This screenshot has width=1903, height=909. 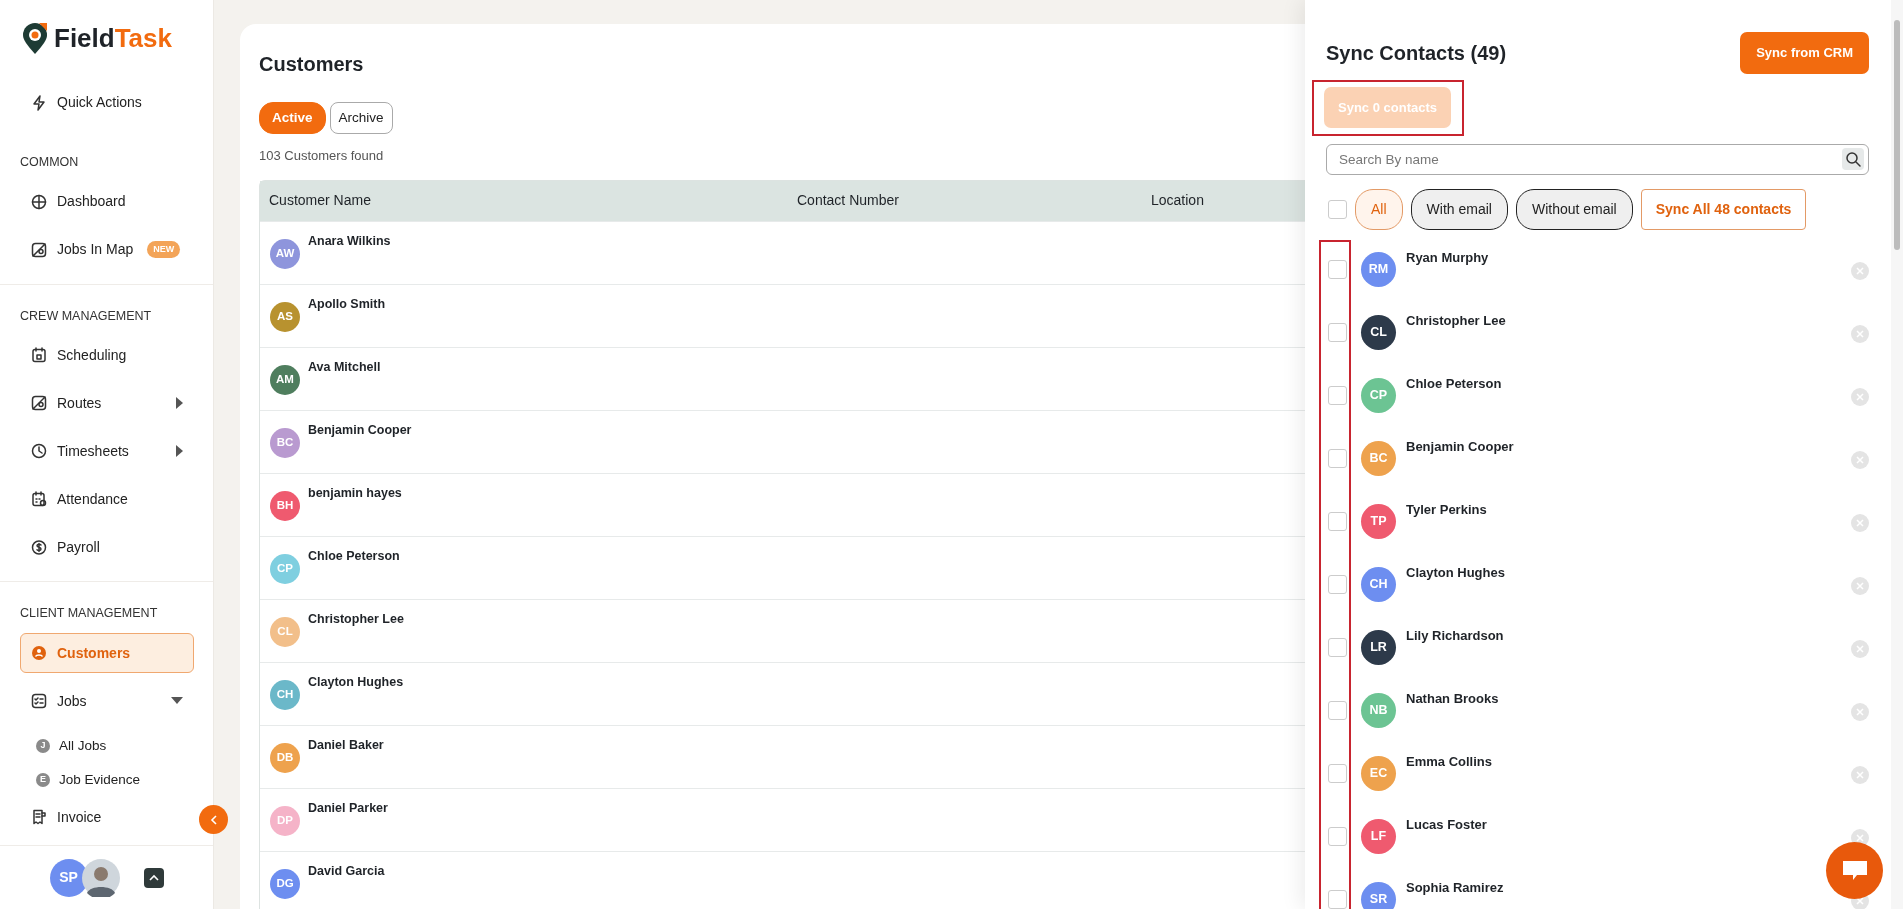 I want to click on panel-title: Sync Contacts (49), so click(x=1416, y=52).